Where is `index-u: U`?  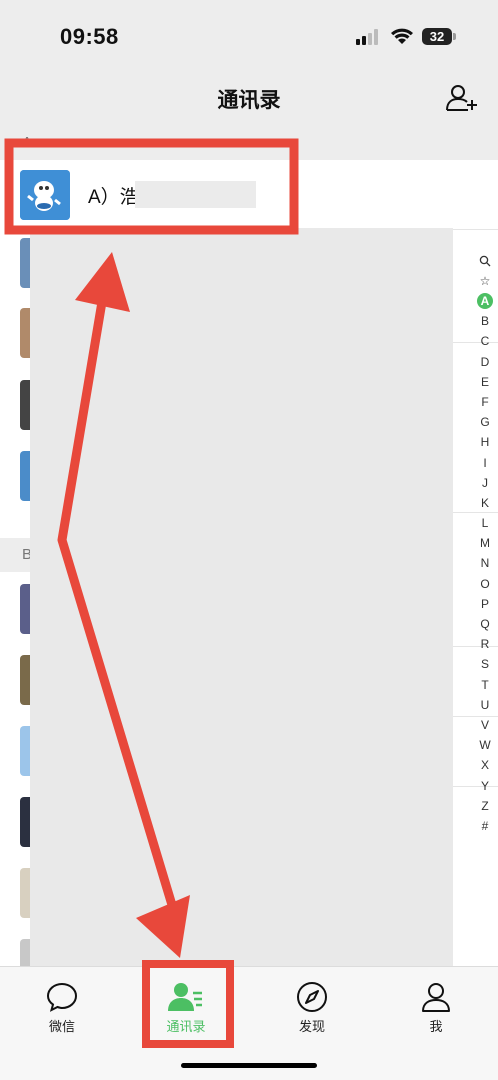
index-u: U is located at coordinates (485, 705).